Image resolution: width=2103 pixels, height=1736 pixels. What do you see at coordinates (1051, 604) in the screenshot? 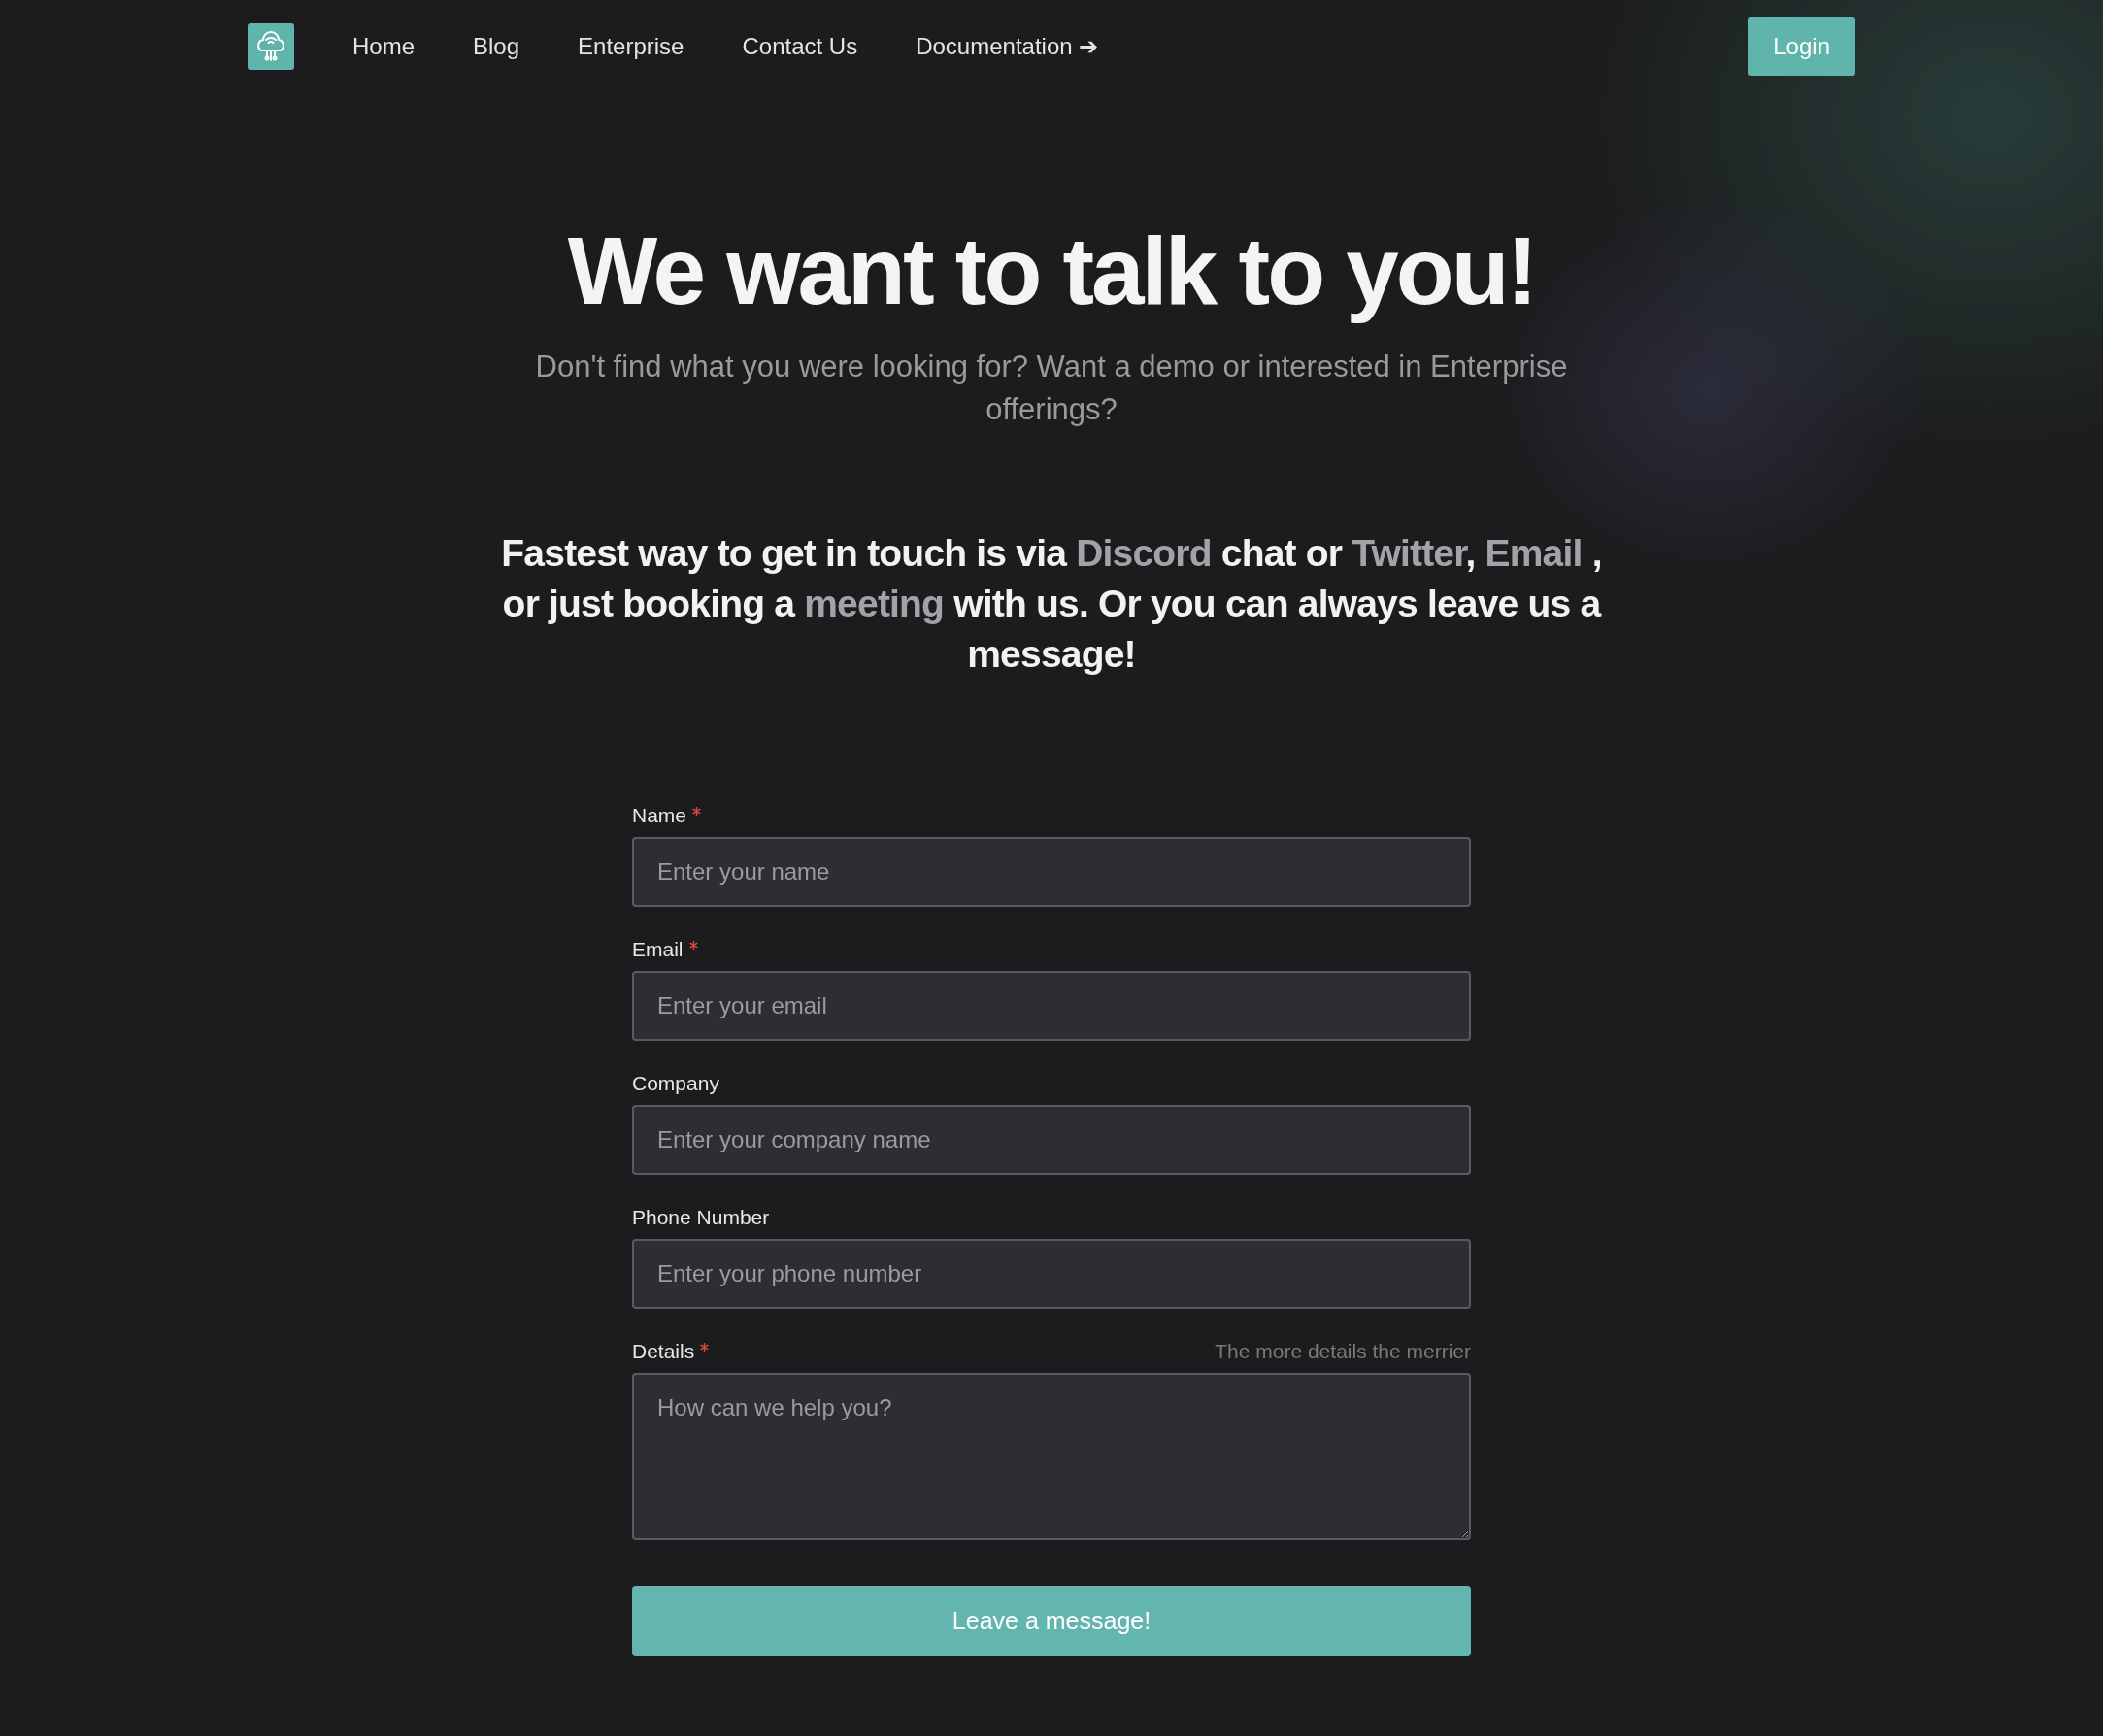
I see `contact-paragraph: Fastest way to get in touch is via Discord chat or Twitter, Email , or just booking a meeting with us. Or you can always leave us a message!` at bounding box center [1051, 604].